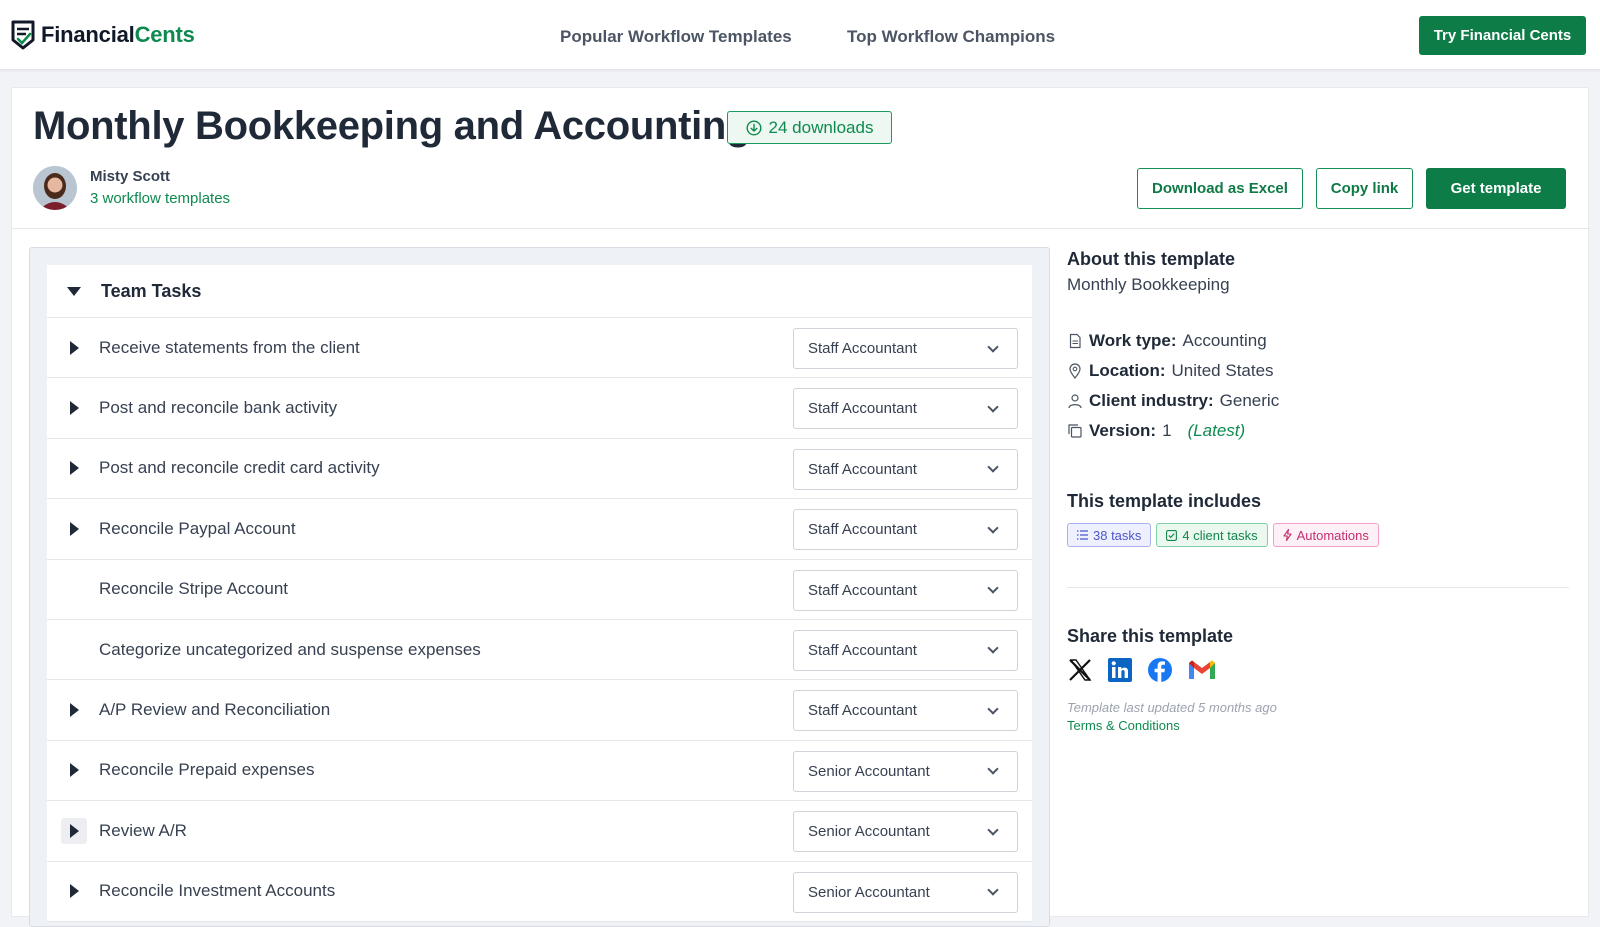 Image resolution: width=1600 pixels, height=927 pixels. What do you see at coordinates (869, 832) in the screenshot?
I see `role-dropdown-value: Senior Accountant` at bounding box center [869, 832].